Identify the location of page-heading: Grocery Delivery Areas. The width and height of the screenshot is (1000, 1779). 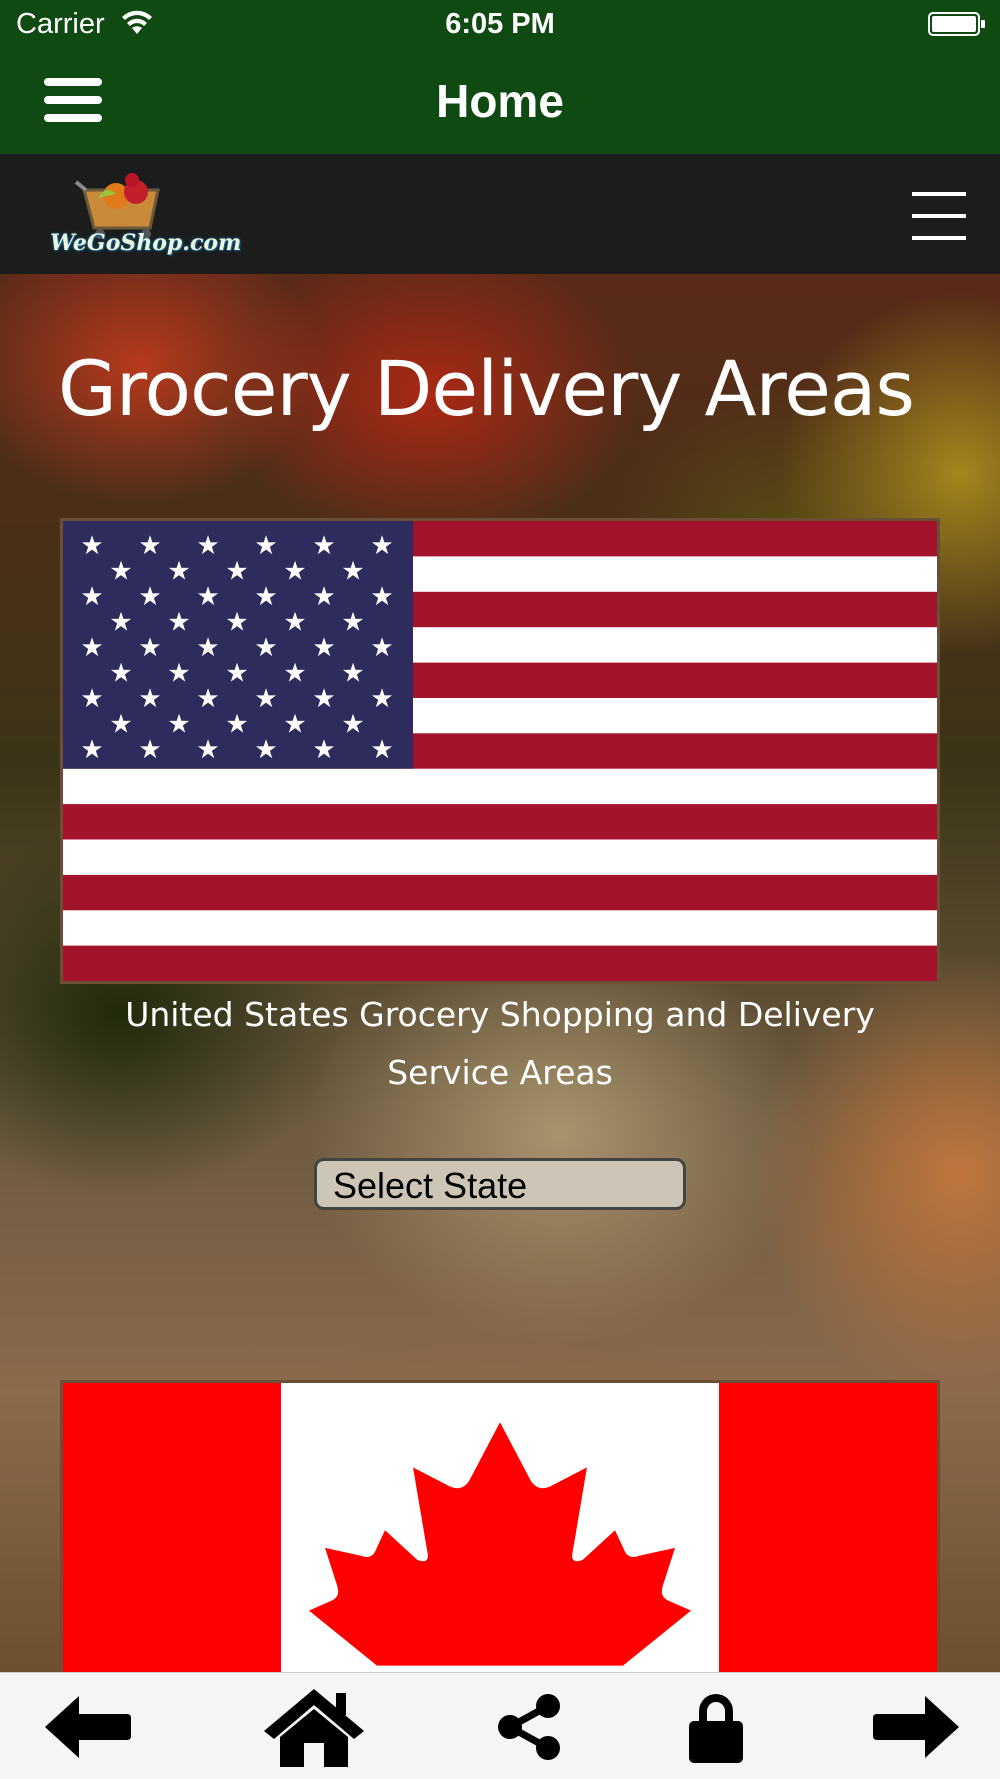
(486, 388).